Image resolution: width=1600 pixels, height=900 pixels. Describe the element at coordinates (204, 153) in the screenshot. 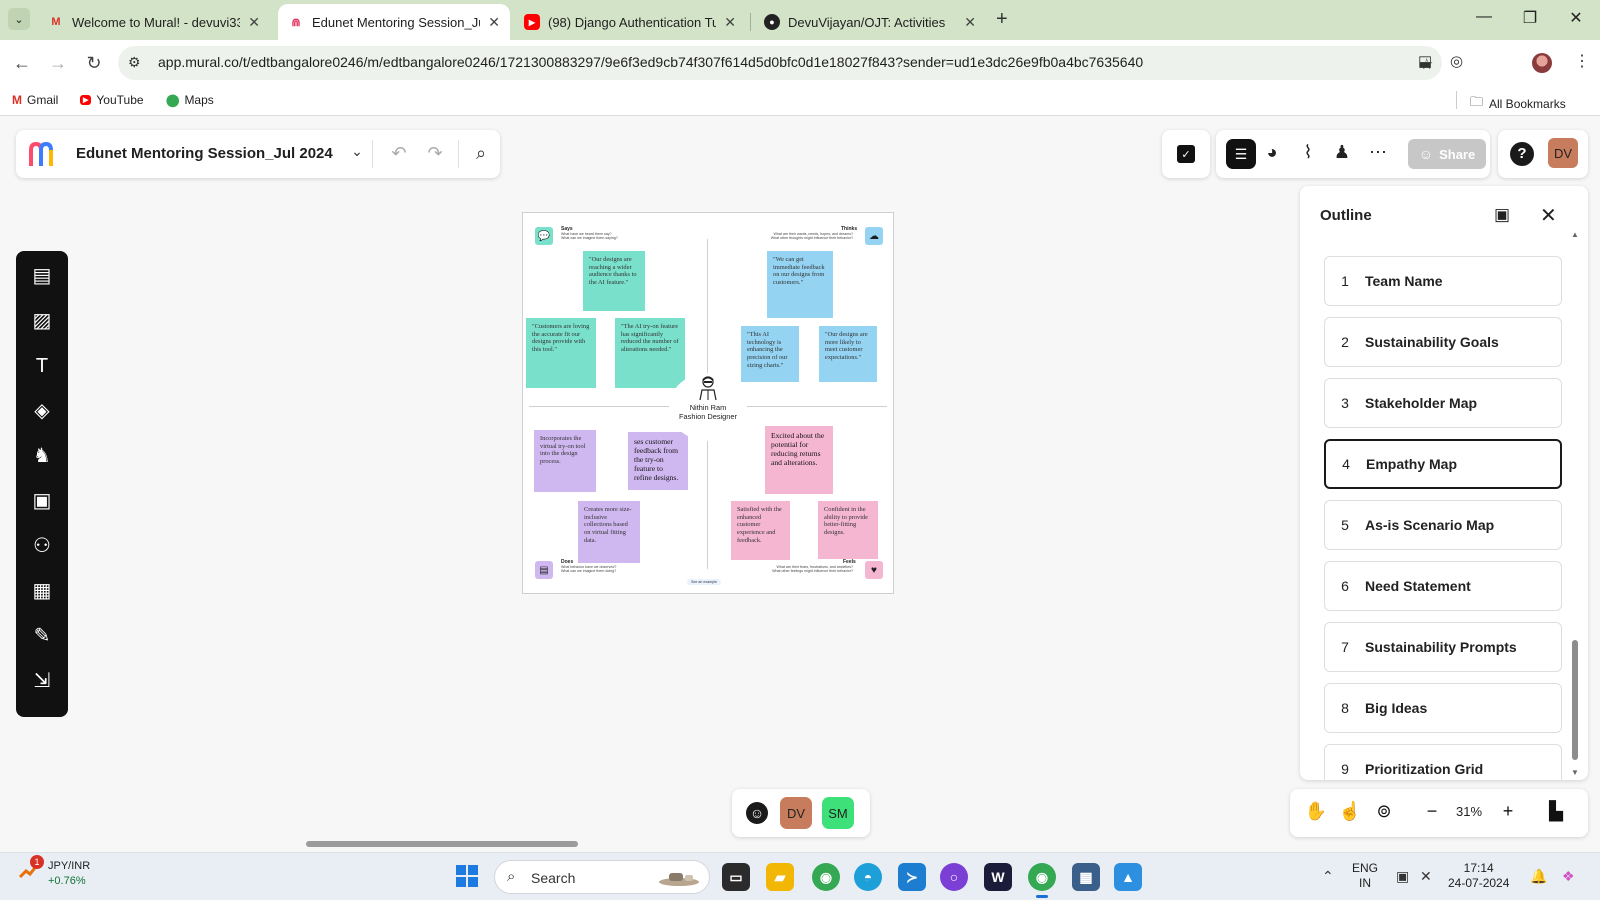

I see `board-title: Edunet Mentoring Session_Jul 2024` at that location.